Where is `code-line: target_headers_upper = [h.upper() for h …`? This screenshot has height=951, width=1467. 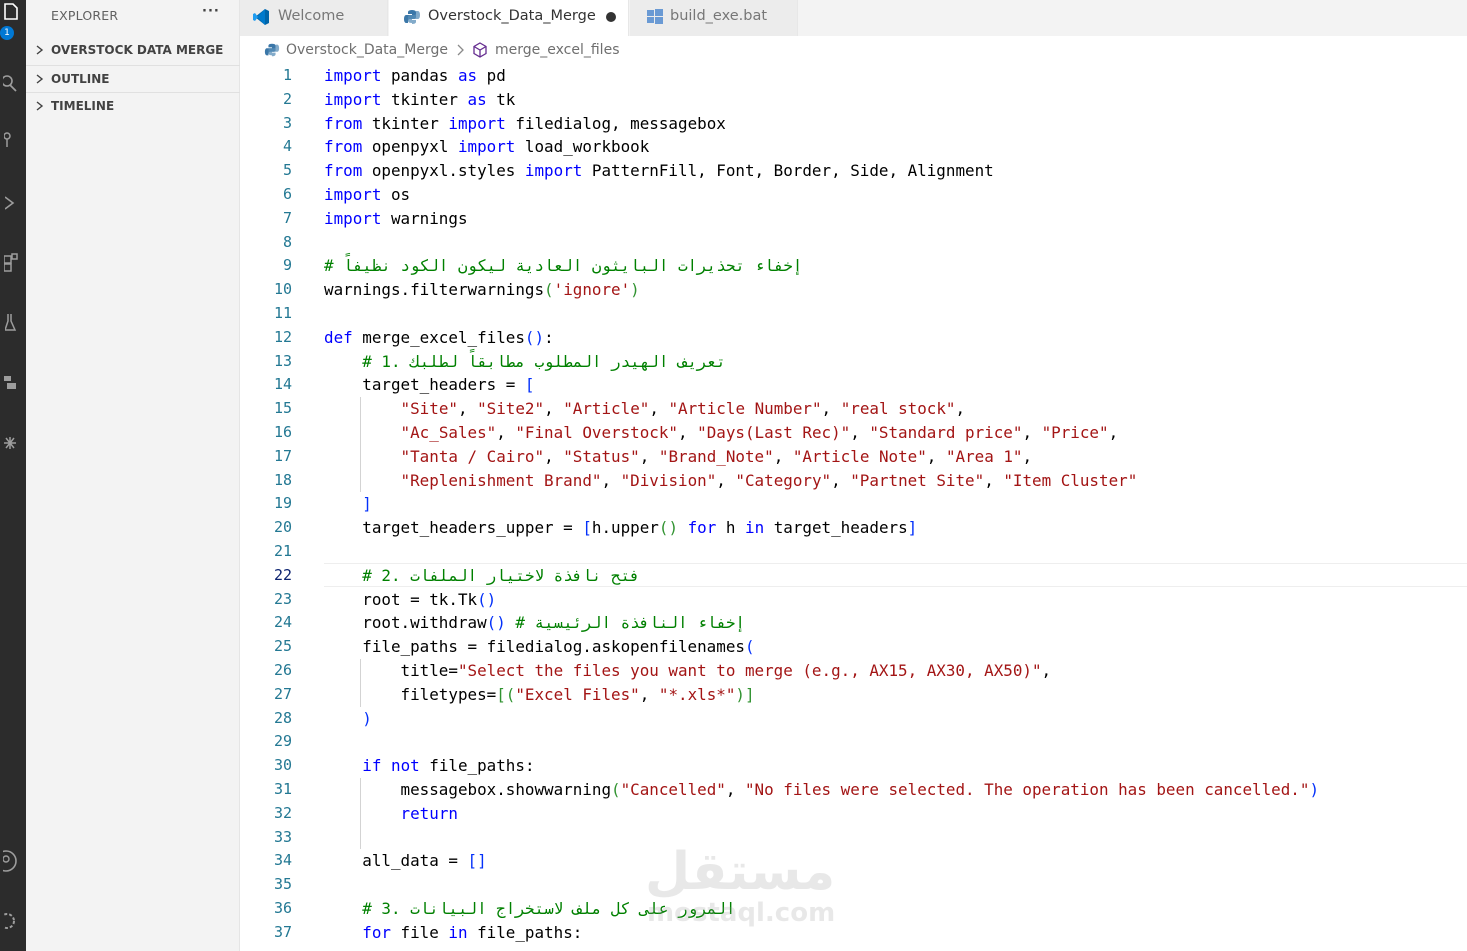
code-line: target_headers_upper = [h.upper() for h … is located at coordinates (620, 528).